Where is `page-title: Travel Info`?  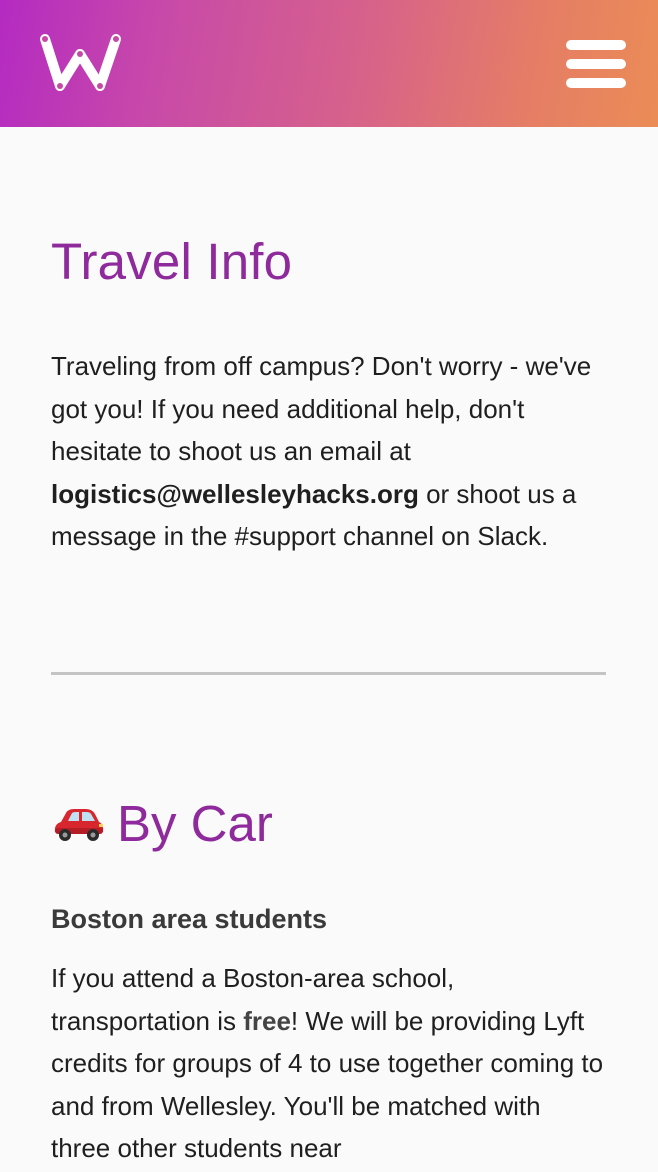 page-title: Travel Info is located at coordinates (172, 261).